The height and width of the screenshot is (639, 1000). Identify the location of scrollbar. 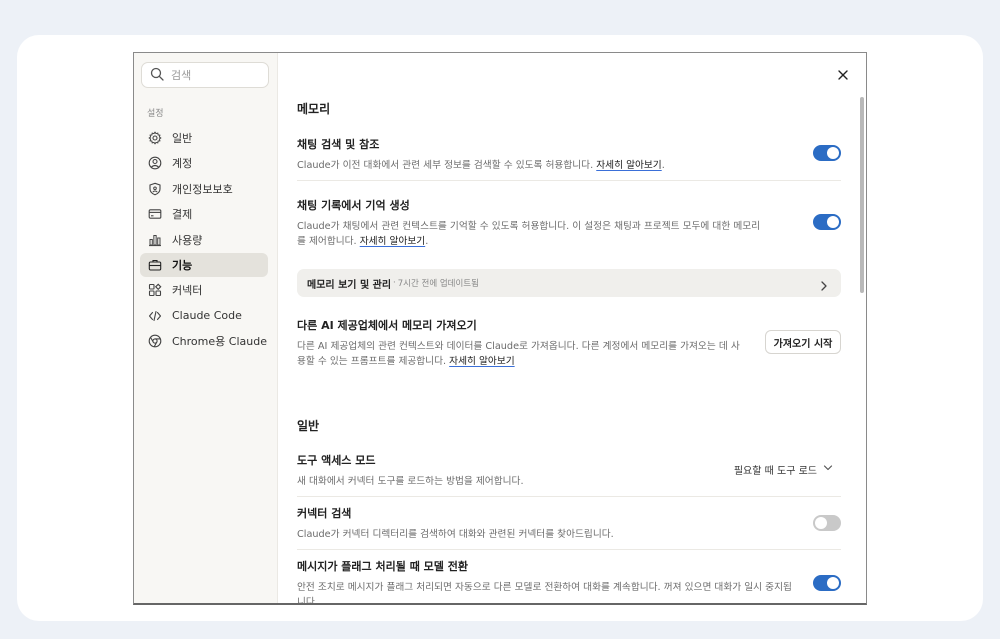
(862, 195).